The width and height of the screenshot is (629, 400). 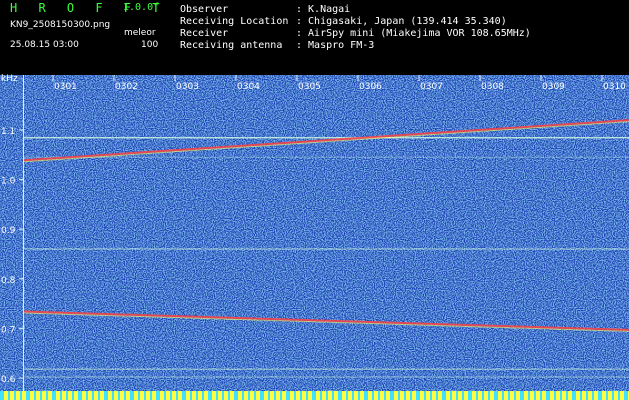 What do you see at coordinates (309, 87) in the screenshot?
I see `time-tick-label: 0305` at bounding box center [309, 87].